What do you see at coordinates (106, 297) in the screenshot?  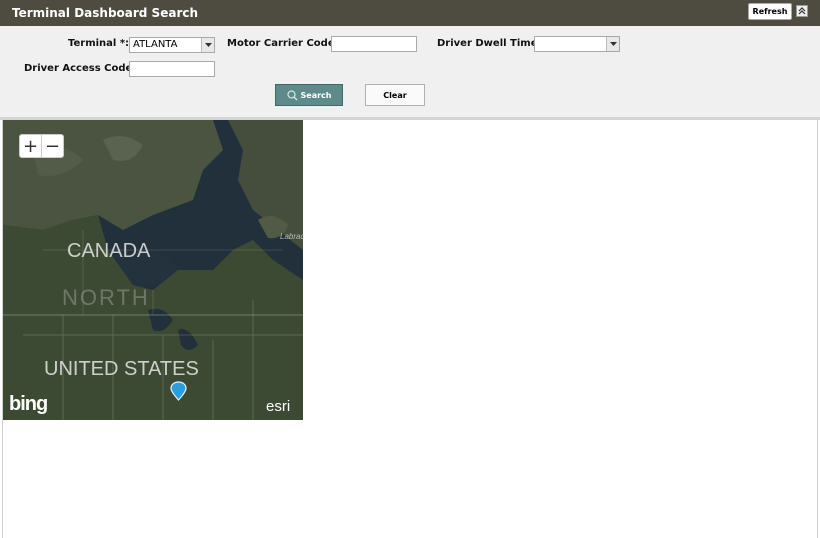 I see `map-label-north-america: NORTH` at bounding box center [106, 297].